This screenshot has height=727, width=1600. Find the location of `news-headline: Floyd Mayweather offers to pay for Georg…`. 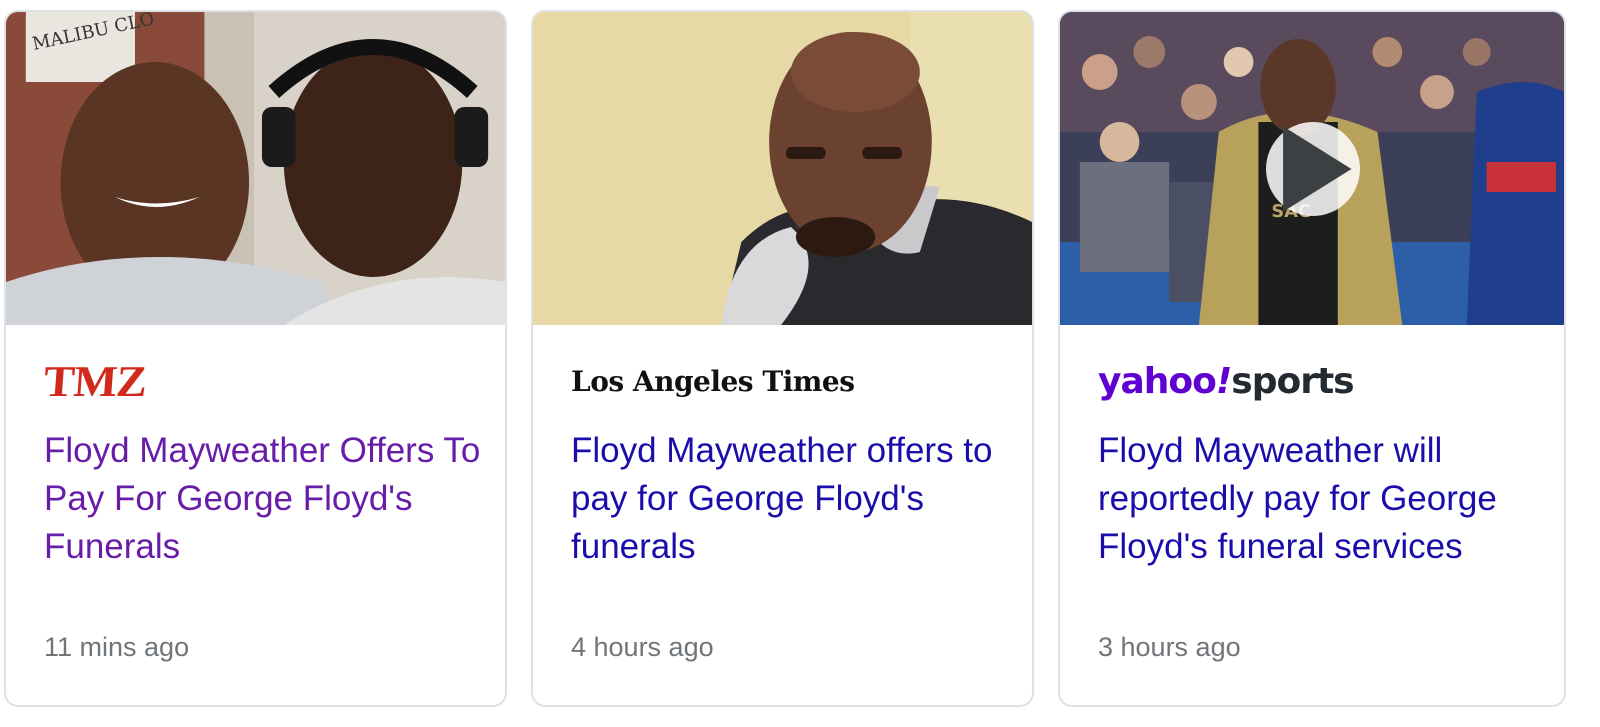

news-headline: Floyd Mayweather offers to pay for Georg… is located at coordinates (791, 499).